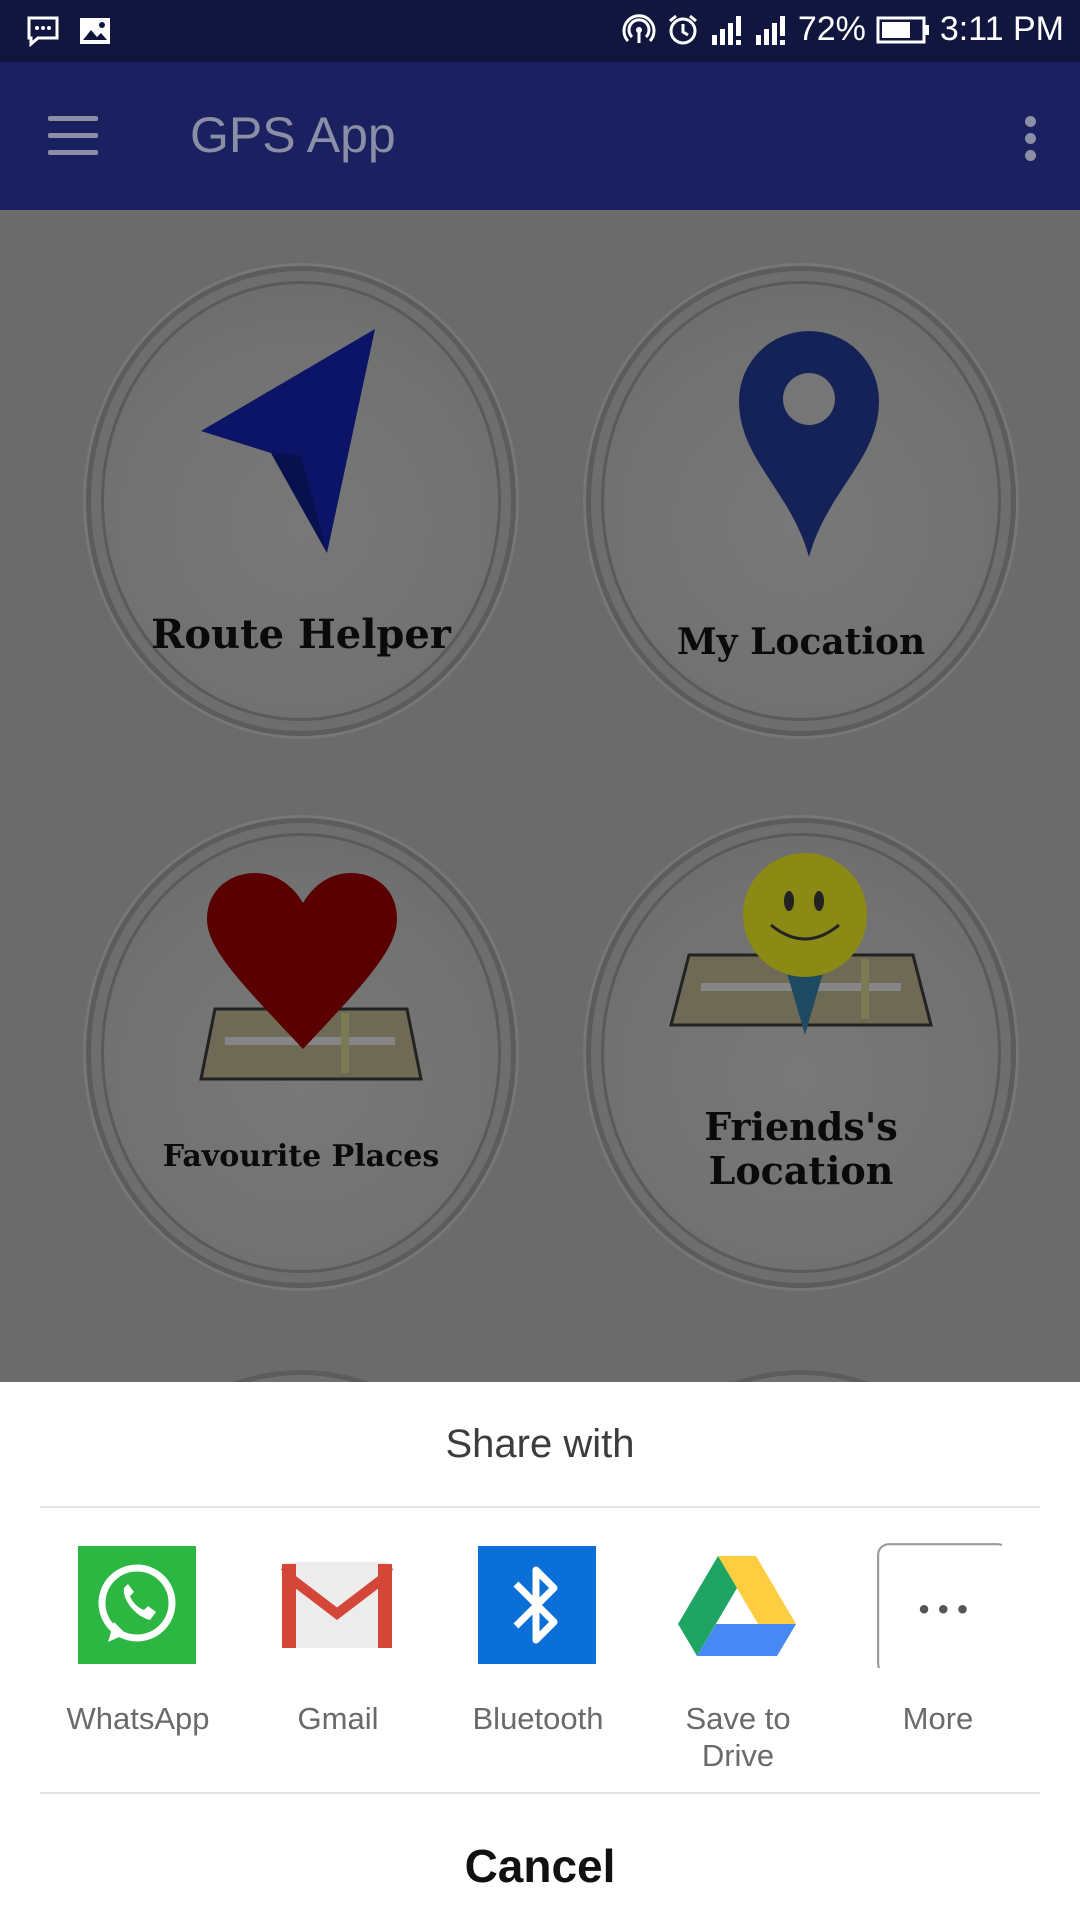 Image resolution: width=1080 pixels, height=1920 pixels. Describe the element at coordinates (138, 1718) in the screenshot. I see `share-app-label: WhatsApp` at that location.